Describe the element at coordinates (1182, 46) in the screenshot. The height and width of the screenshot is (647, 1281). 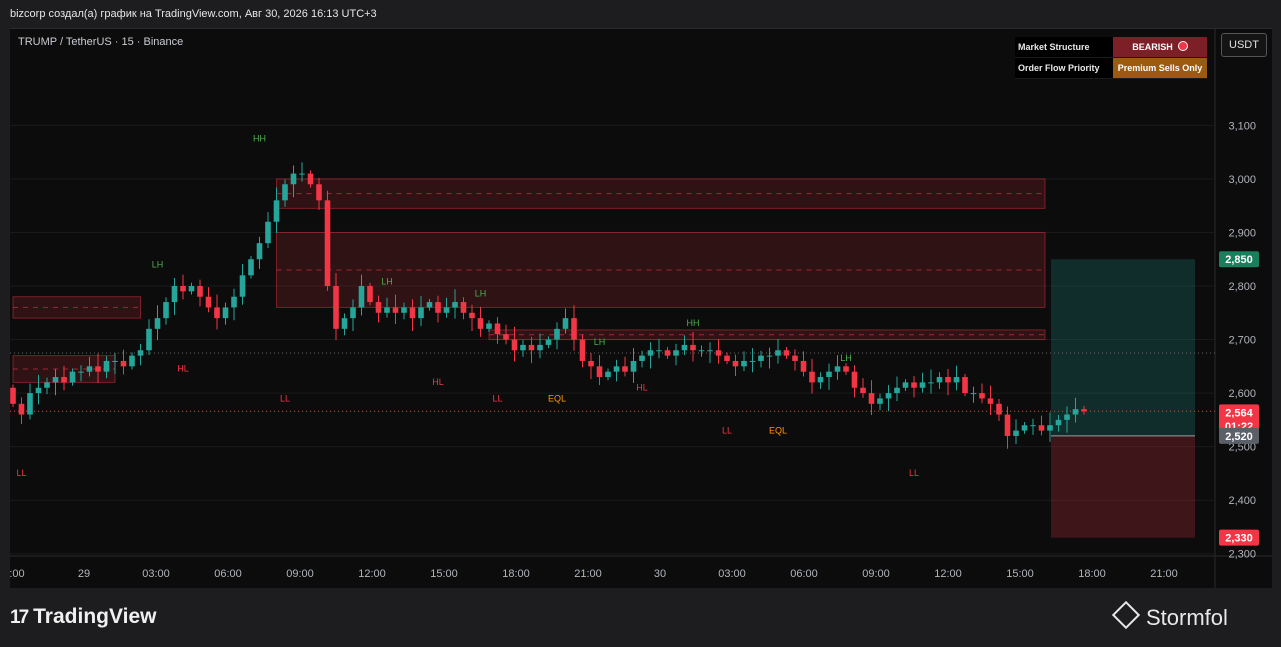
I see `bearish-dot-icon` at that location.